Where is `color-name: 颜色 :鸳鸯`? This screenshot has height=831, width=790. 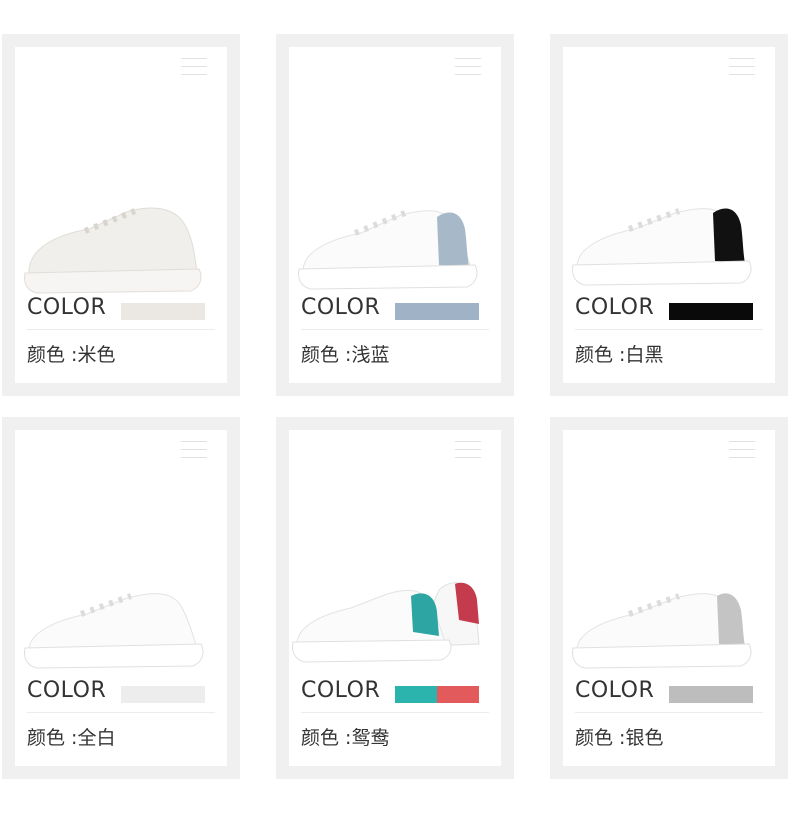 color-name: 颜色 :鸳鸯 is located at coordinates (345, 738).